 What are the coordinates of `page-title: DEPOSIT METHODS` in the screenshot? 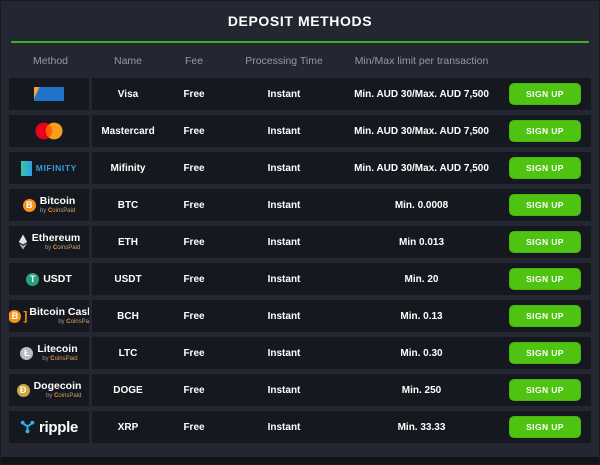 It's located at (300, 21).